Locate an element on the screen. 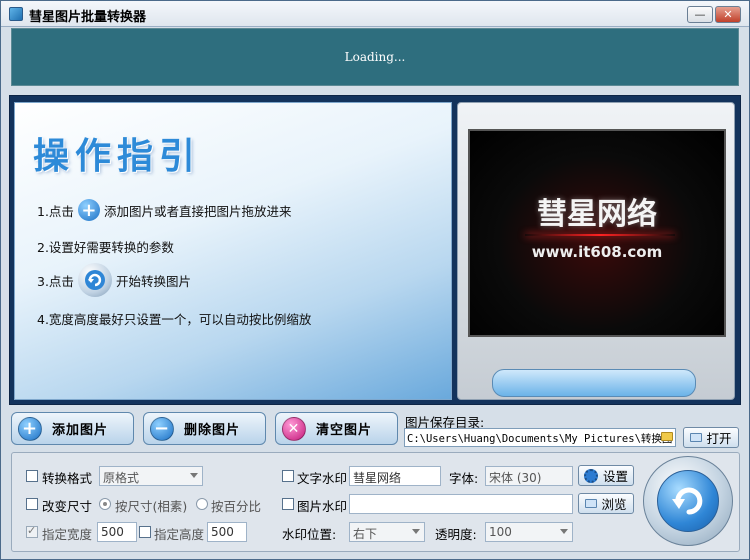 The image size is (750, 560). add-icon: + is located at coordinates (88, 210).